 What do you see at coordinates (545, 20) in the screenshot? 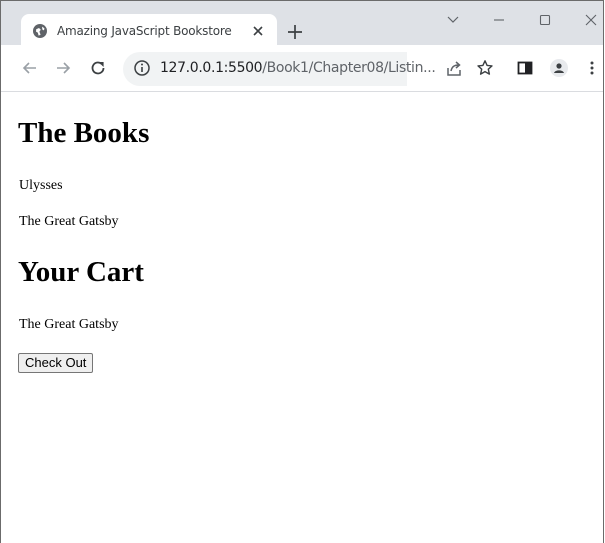
I see `maximize-icon` at bounding box center [545, 20].